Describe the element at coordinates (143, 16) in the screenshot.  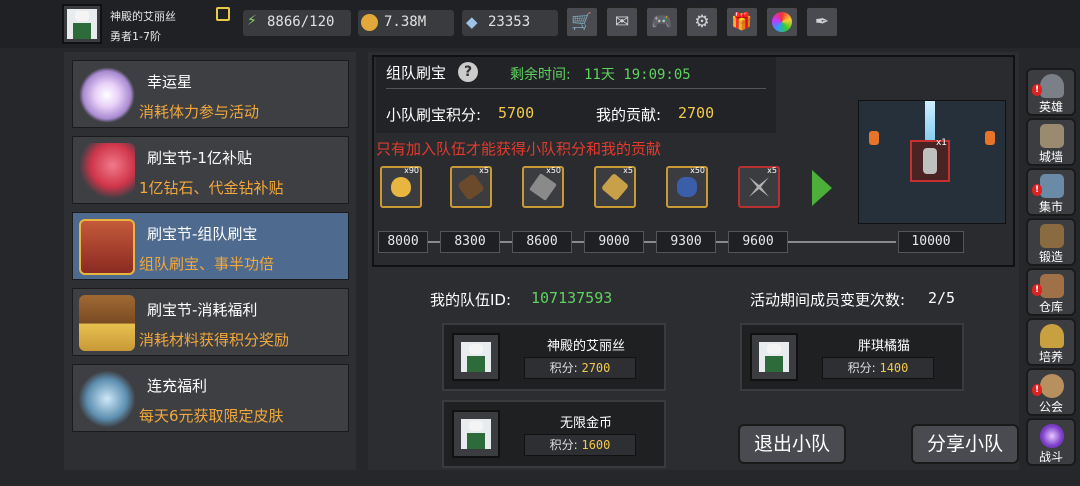
I see `player-name: 神殿的艾丽丝` at that location.